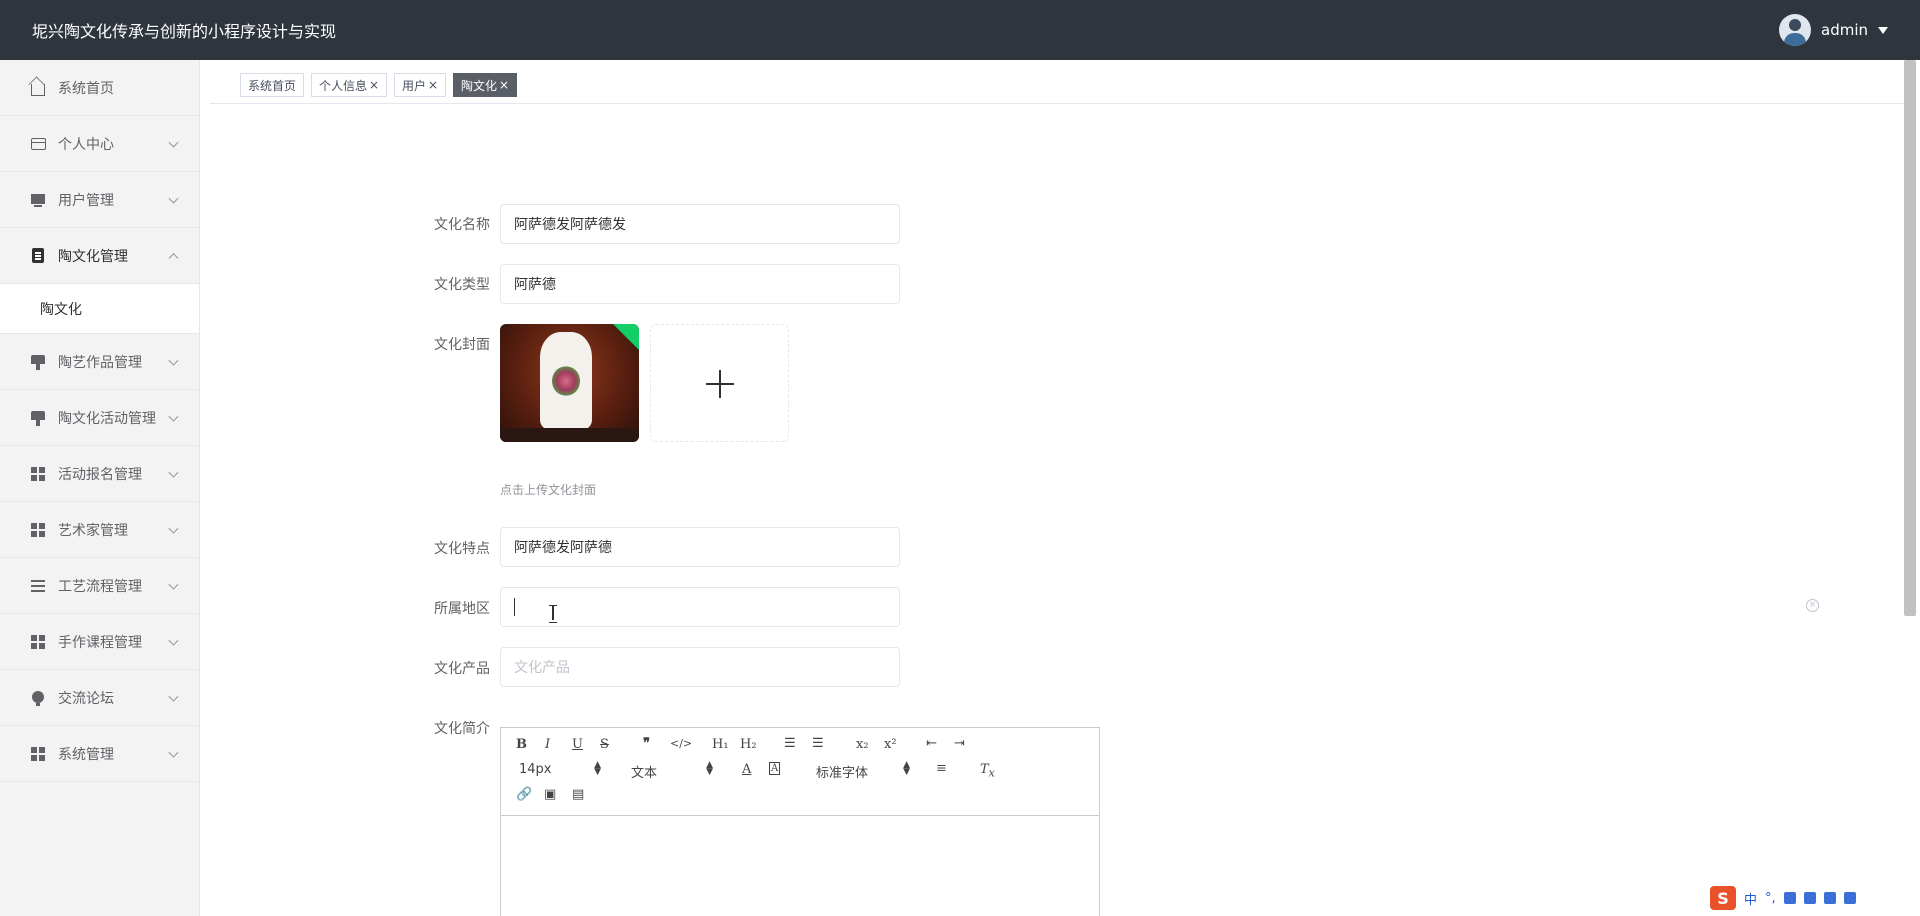  What do you see at coordinates (86, 144) in the screenshot?
I see `sidebar-item-label: 个人中心` at bounding box center [86, 144].